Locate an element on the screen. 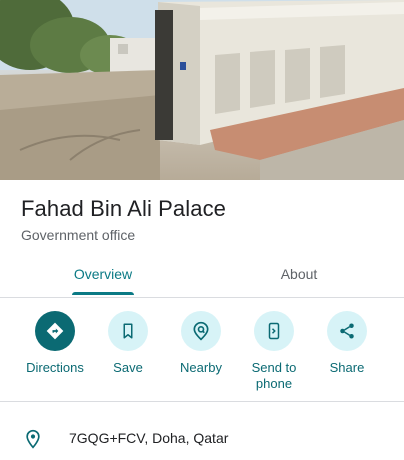  nearby-label: Nearby is located at coordinates (201, 367).